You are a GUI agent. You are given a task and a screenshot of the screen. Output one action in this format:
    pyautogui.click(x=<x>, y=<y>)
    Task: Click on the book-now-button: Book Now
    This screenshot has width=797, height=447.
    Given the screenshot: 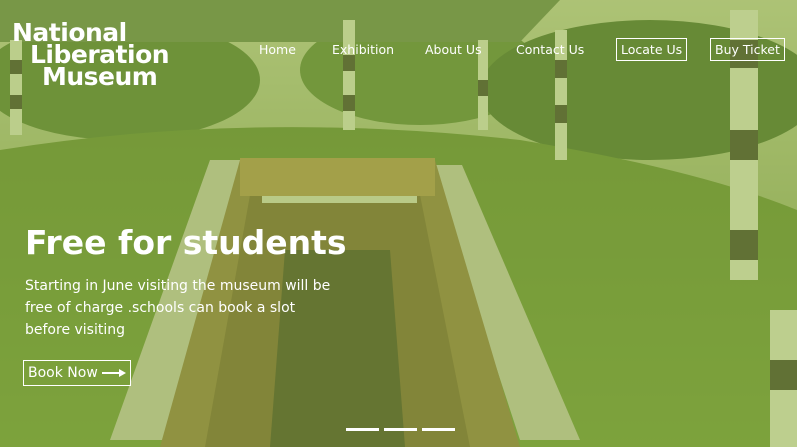 What is the action you would take?
    pyautogui.click(x=77, y=373)
    